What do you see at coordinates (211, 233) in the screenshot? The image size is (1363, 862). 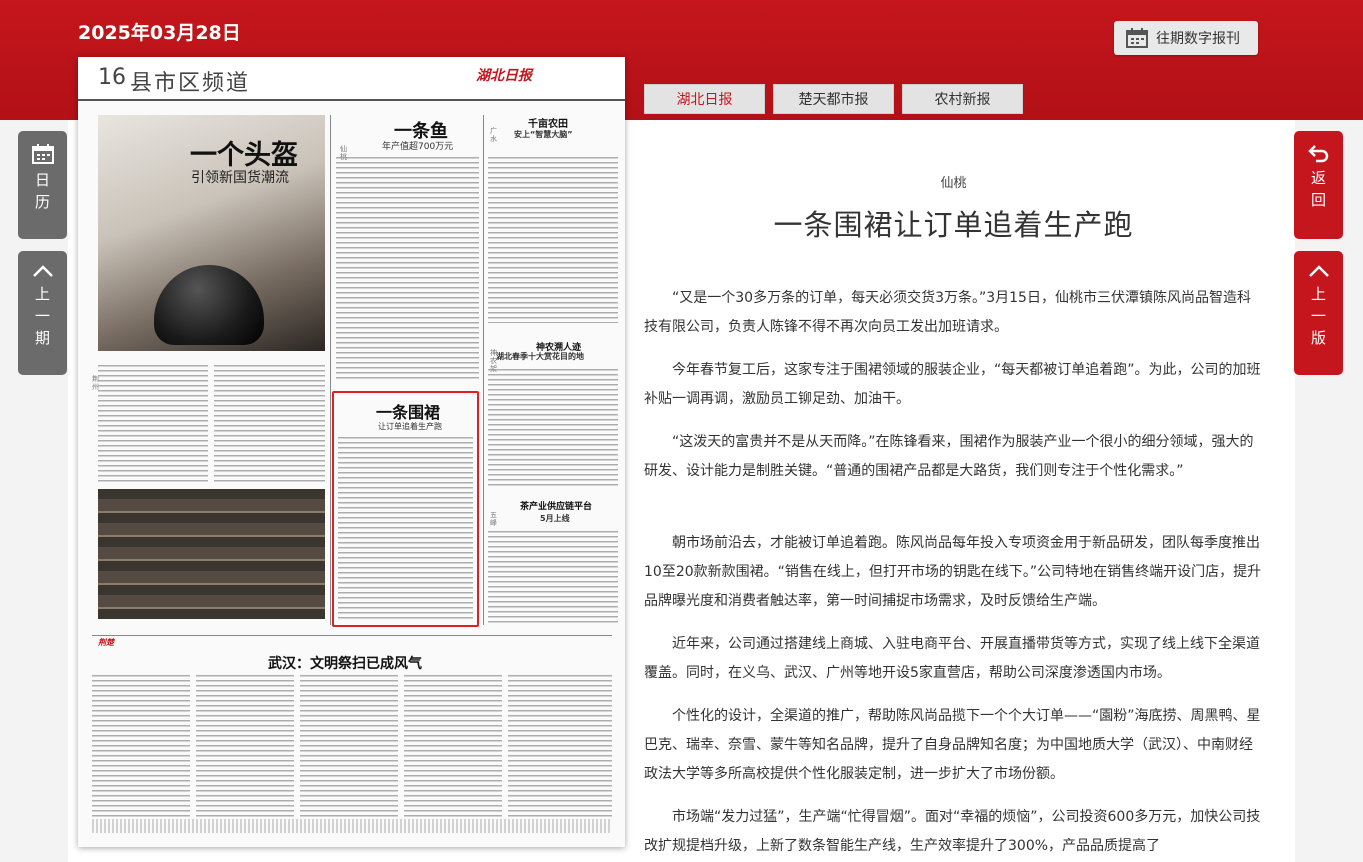 I see `helmet-photo: 一个头盔 引领新国货潮流` at bounding box center [211, 233].